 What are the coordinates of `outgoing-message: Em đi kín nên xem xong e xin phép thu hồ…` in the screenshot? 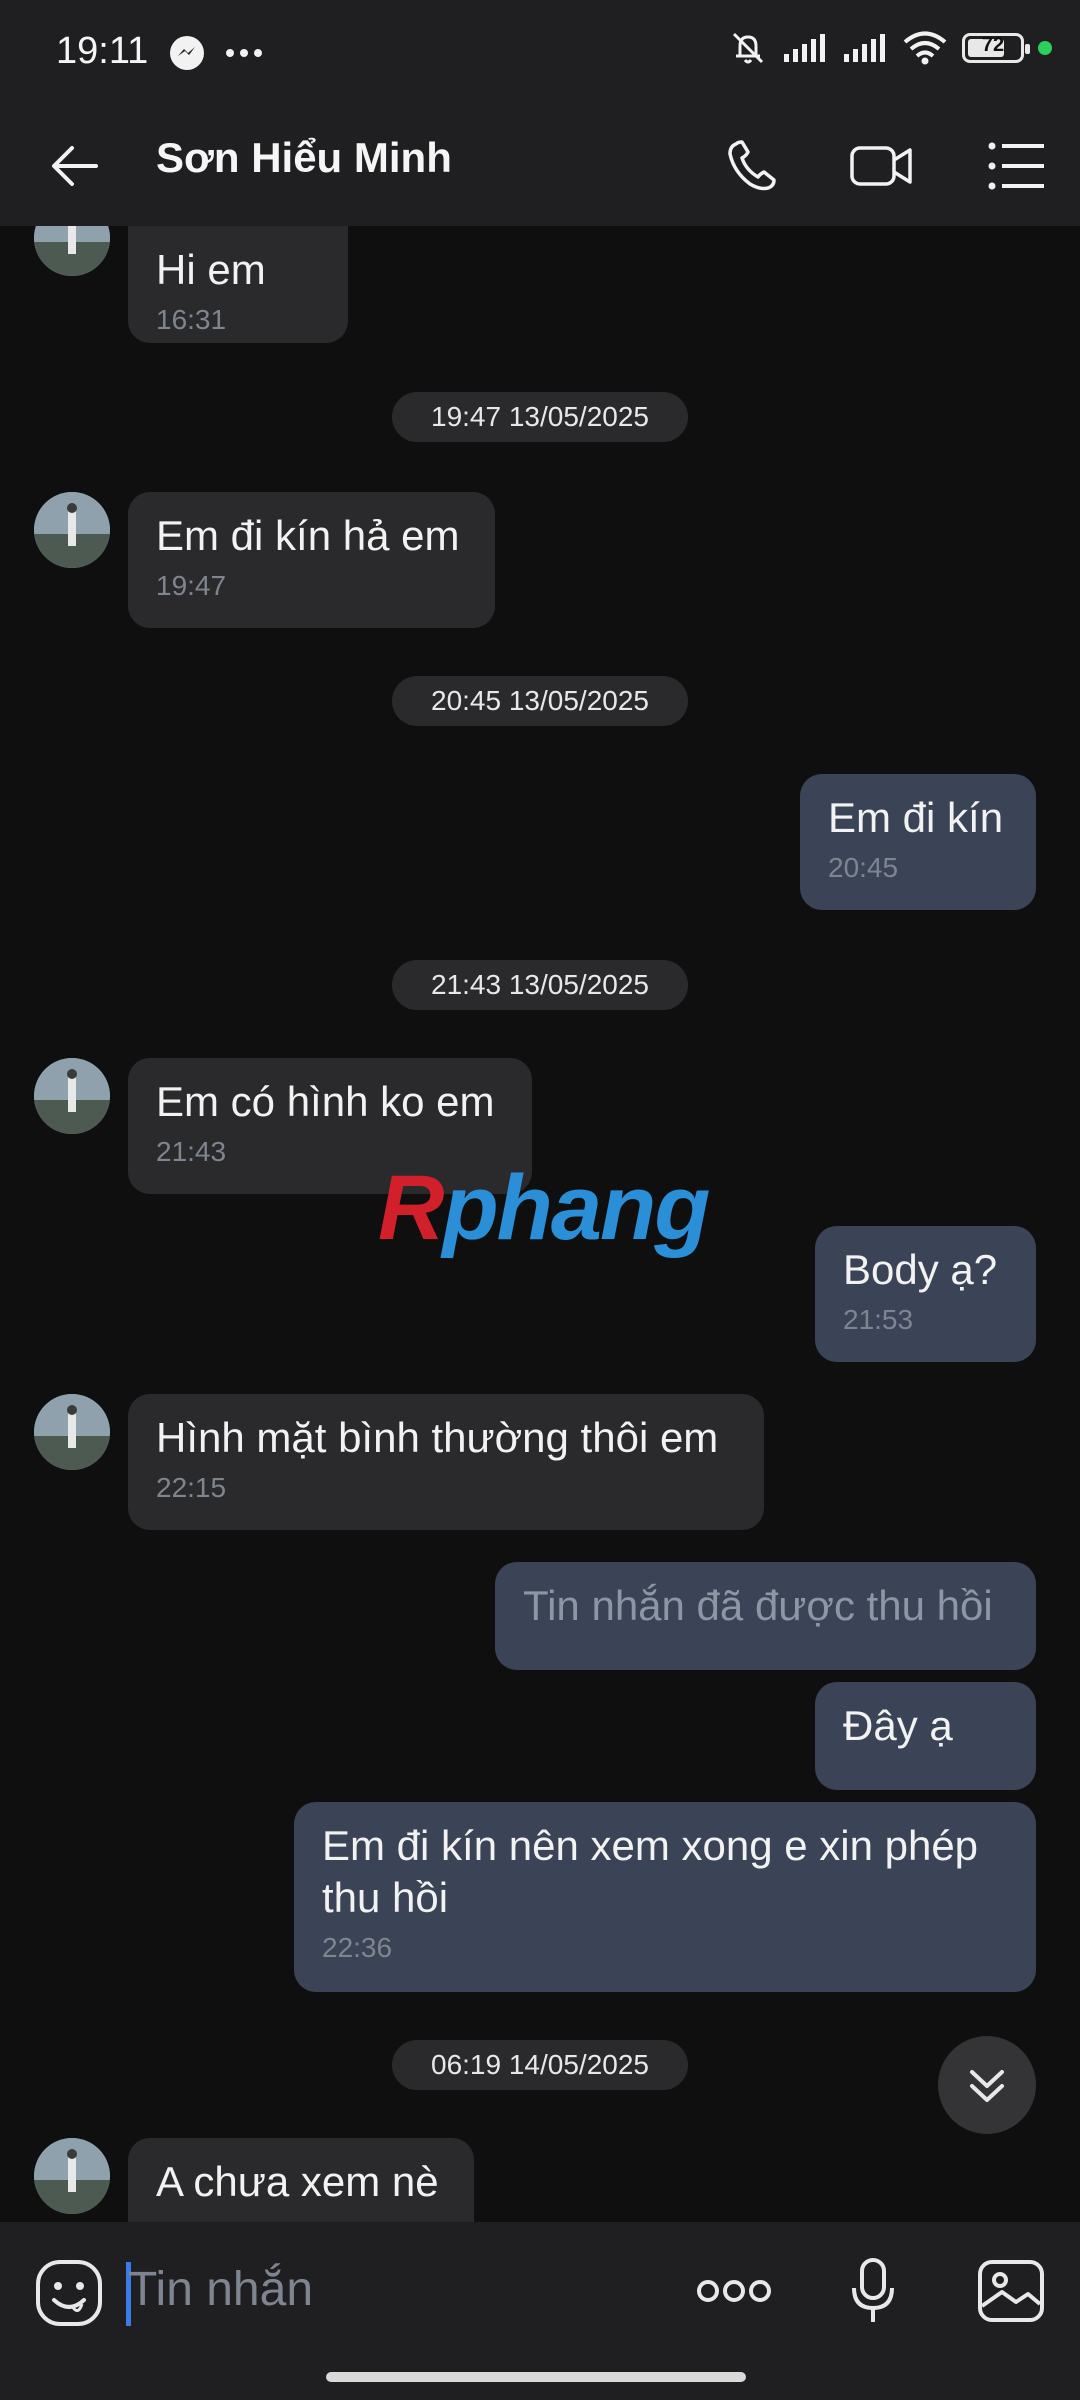 It's located at (665, 1897).